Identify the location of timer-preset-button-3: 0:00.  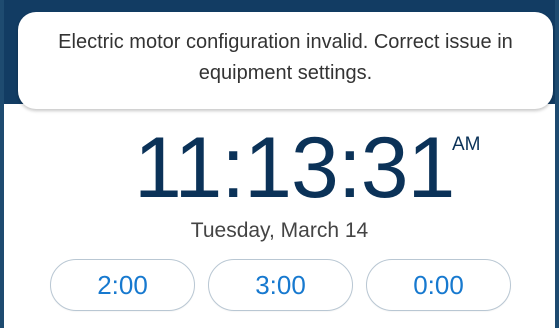
(438, 285).